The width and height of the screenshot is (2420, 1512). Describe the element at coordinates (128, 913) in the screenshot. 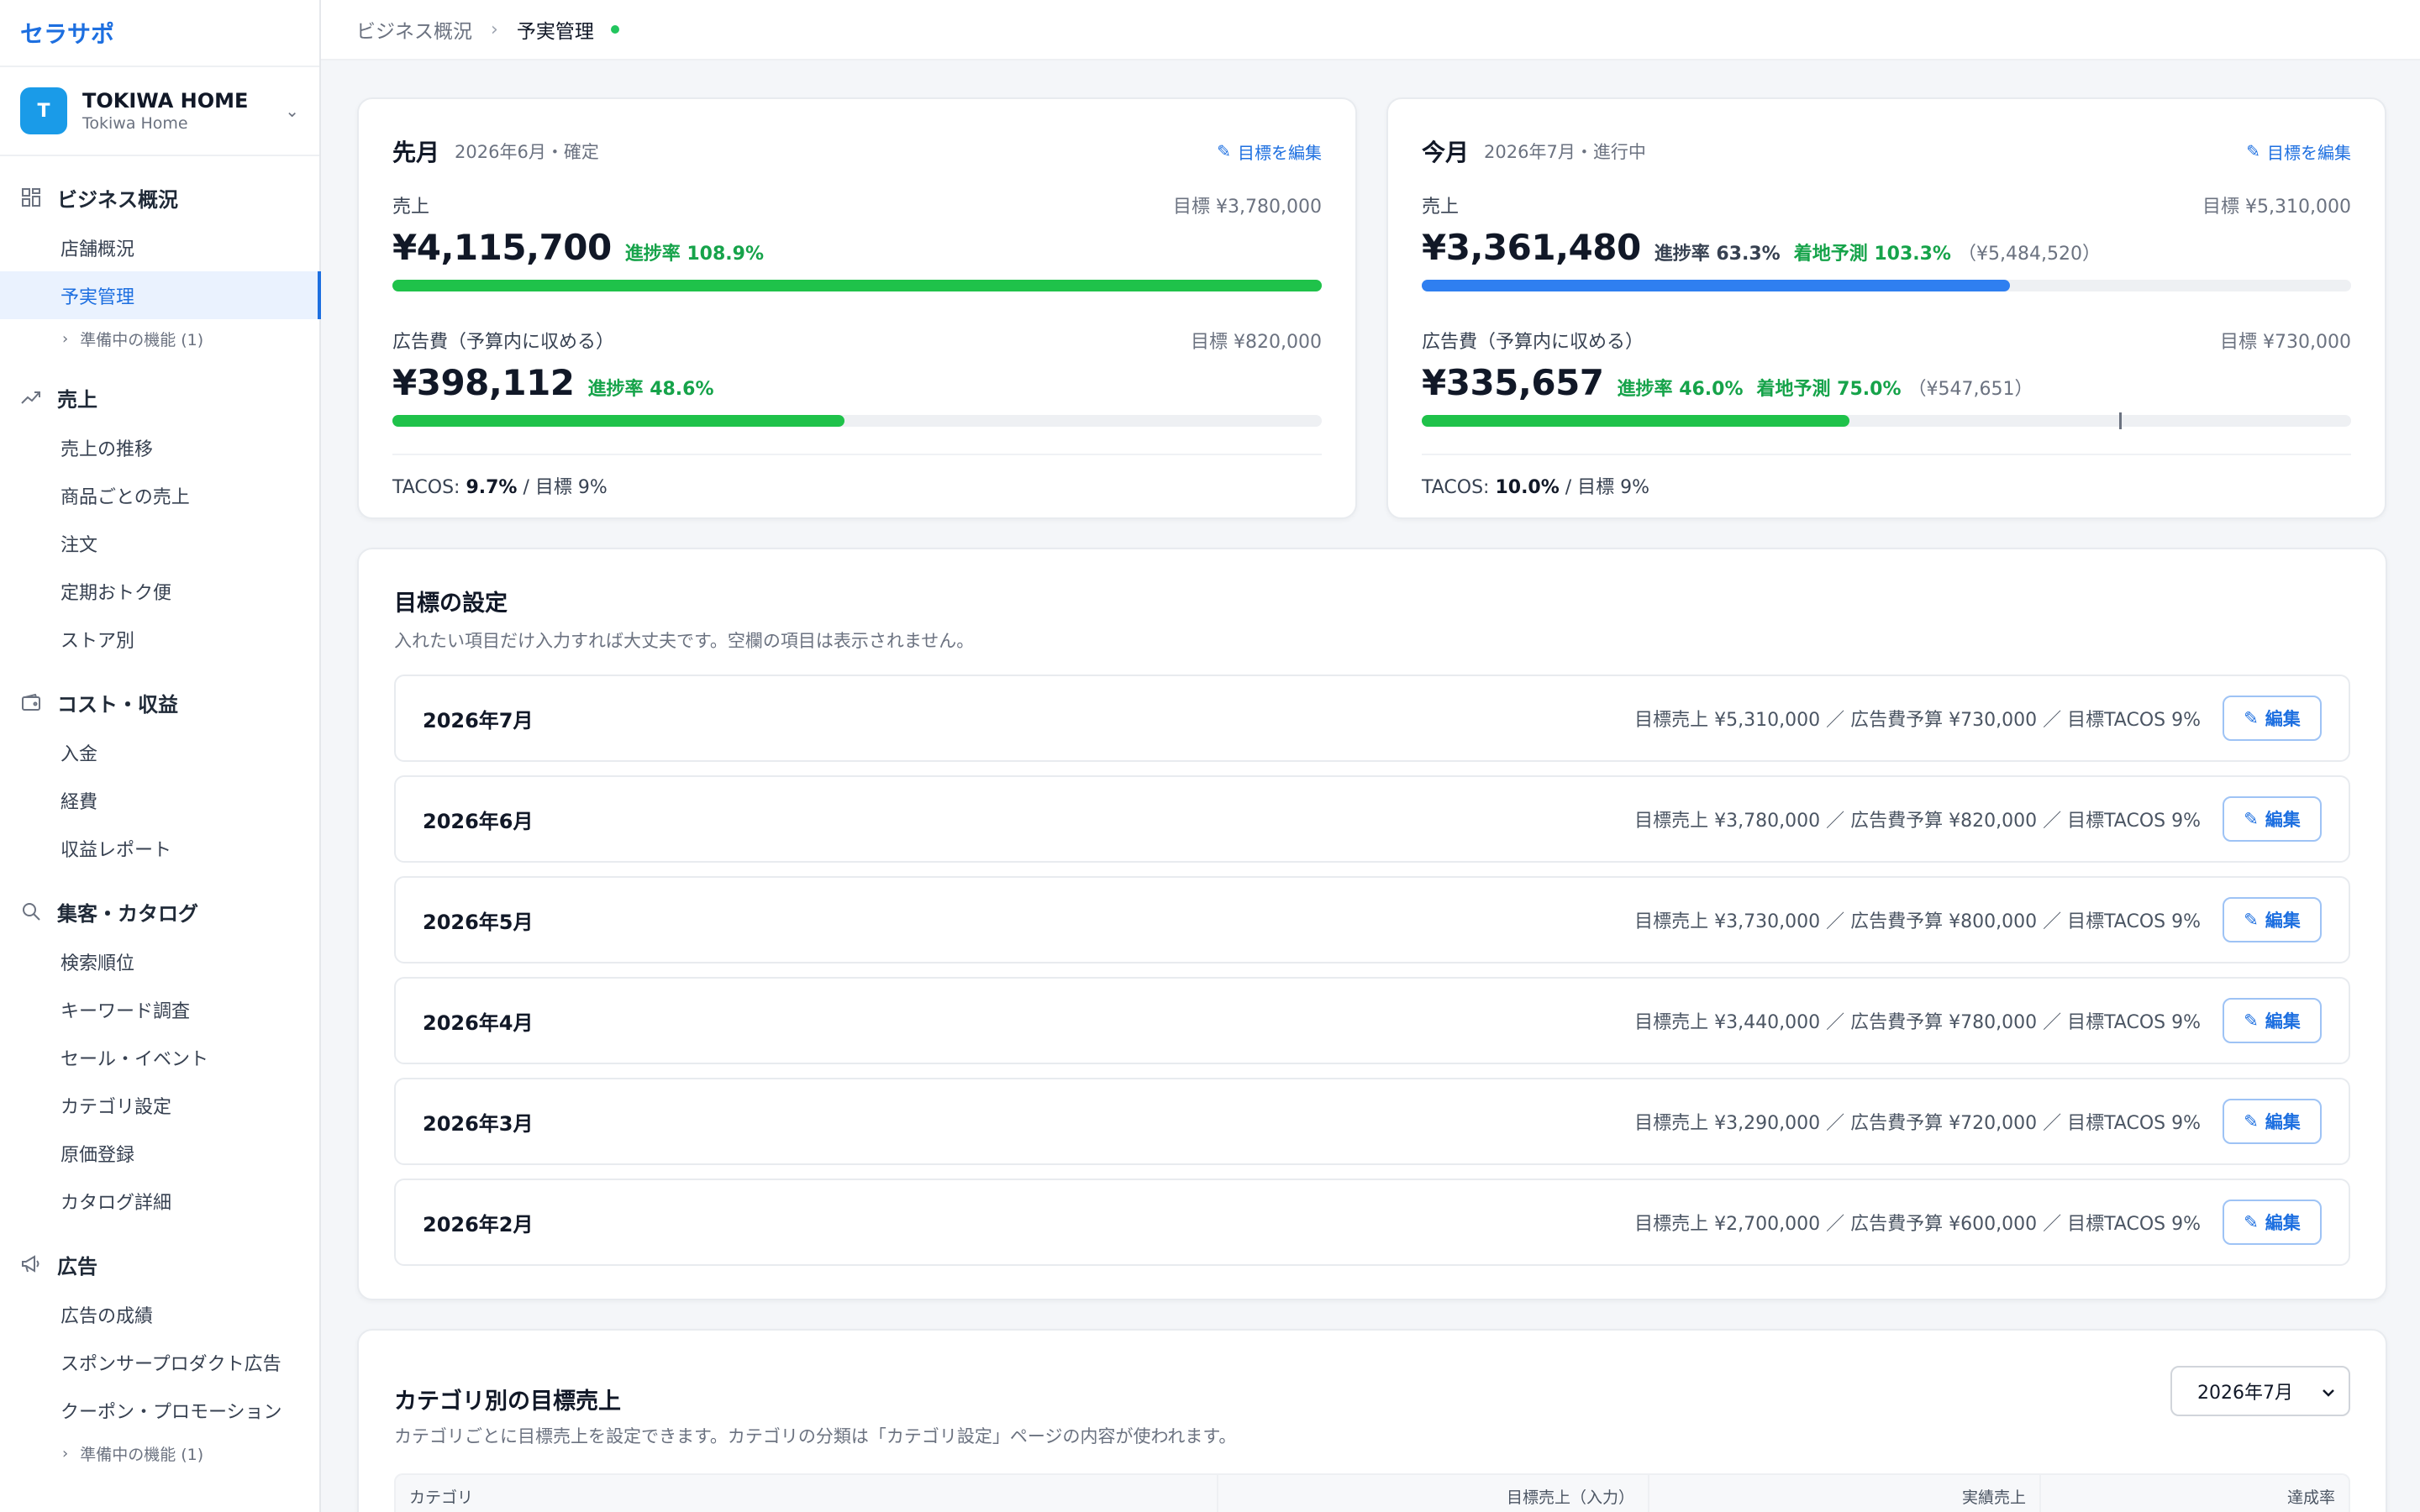

I see `nav-group-label: 集客・カタログ` at that location.